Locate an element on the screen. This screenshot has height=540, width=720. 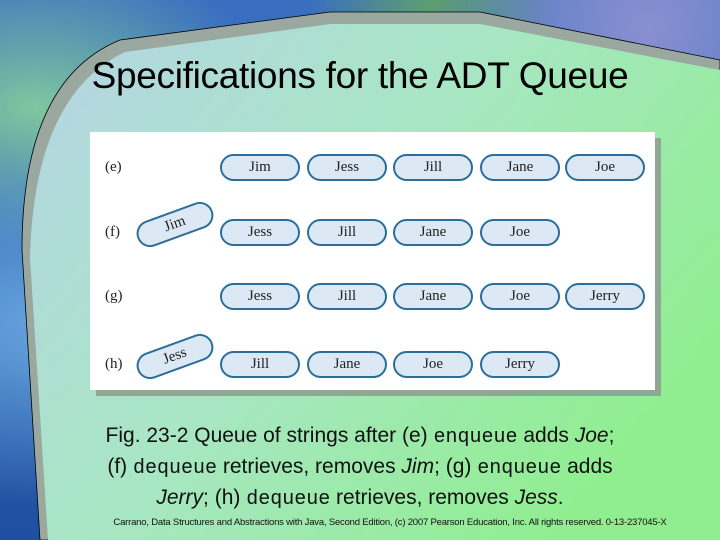
caption-text: Fig. 23-2 Queue of strings after (e) is located at coordinates (269, 435).